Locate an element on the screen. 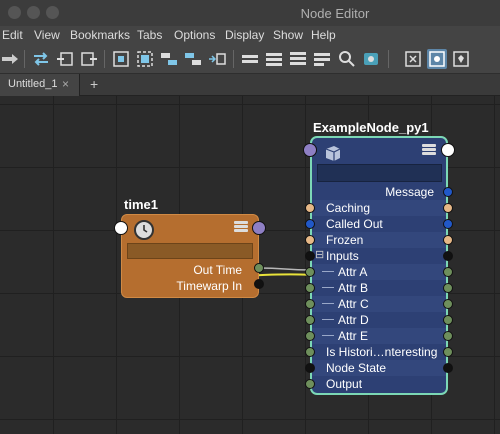  graph-input-output-icon is located at coordinates (10, 59).